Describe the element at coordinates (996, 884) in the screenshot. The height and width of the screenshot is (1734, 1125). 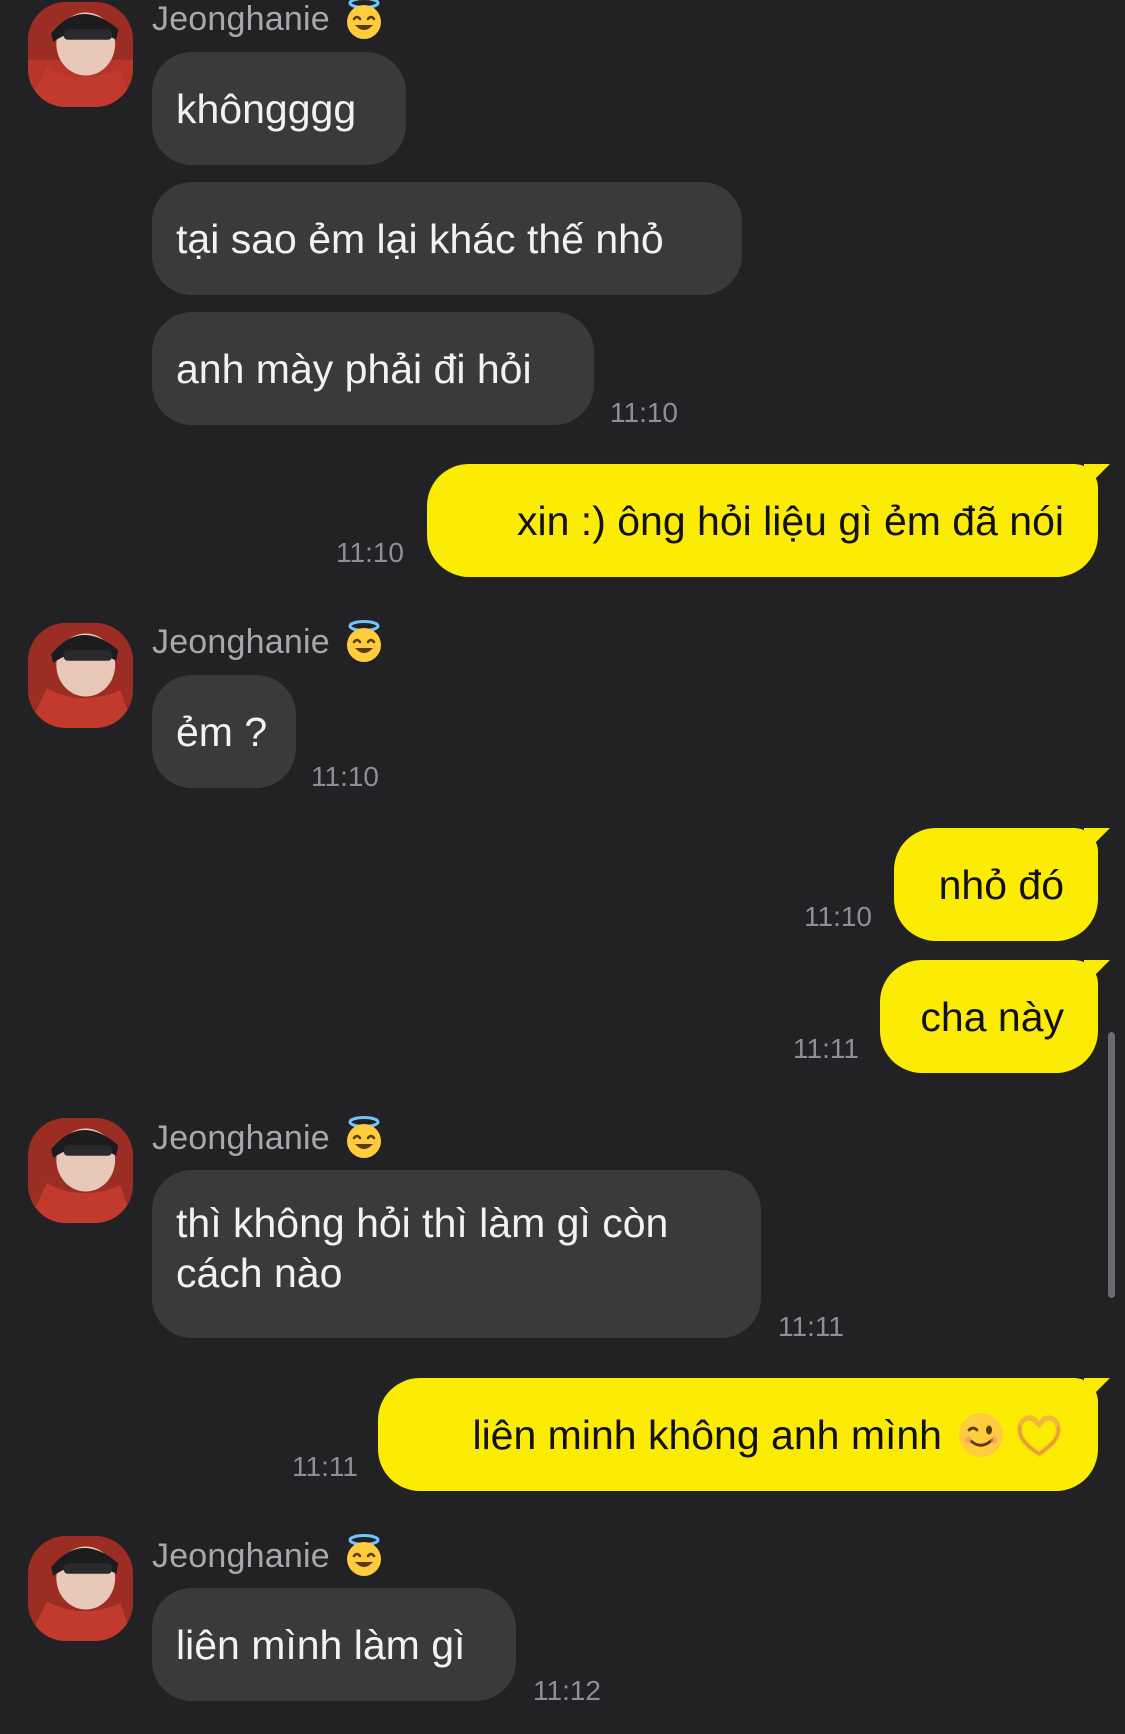
I see `message-bubble-outgoing: nhỏ đó` at that location.